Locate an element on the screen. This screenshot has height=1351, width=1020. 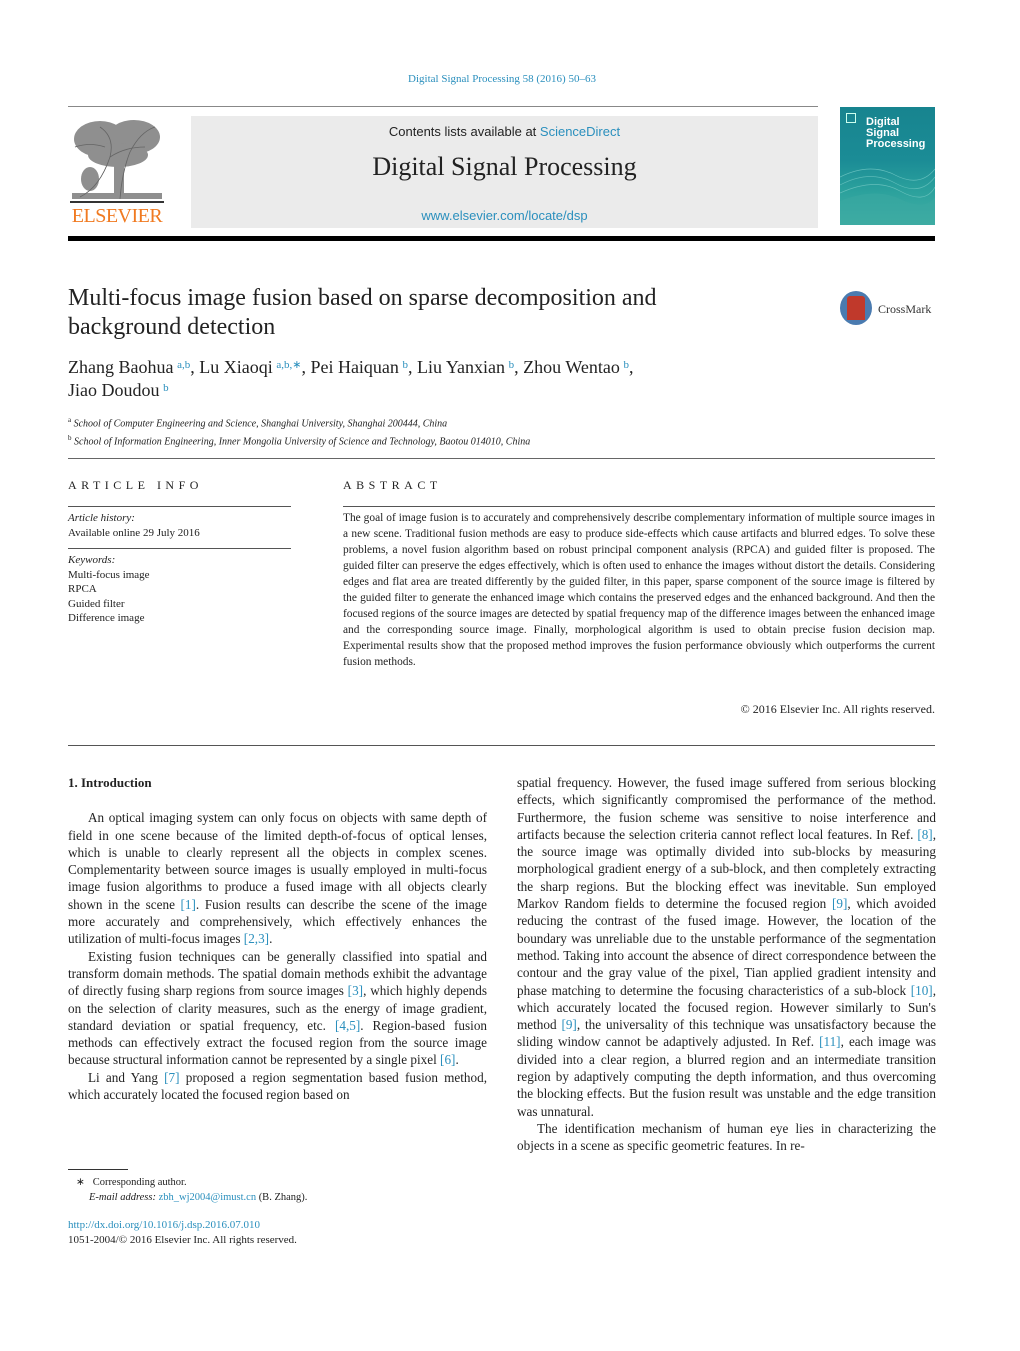
abstract-heading: ABSTRACT is located at coordinates (392, 485).